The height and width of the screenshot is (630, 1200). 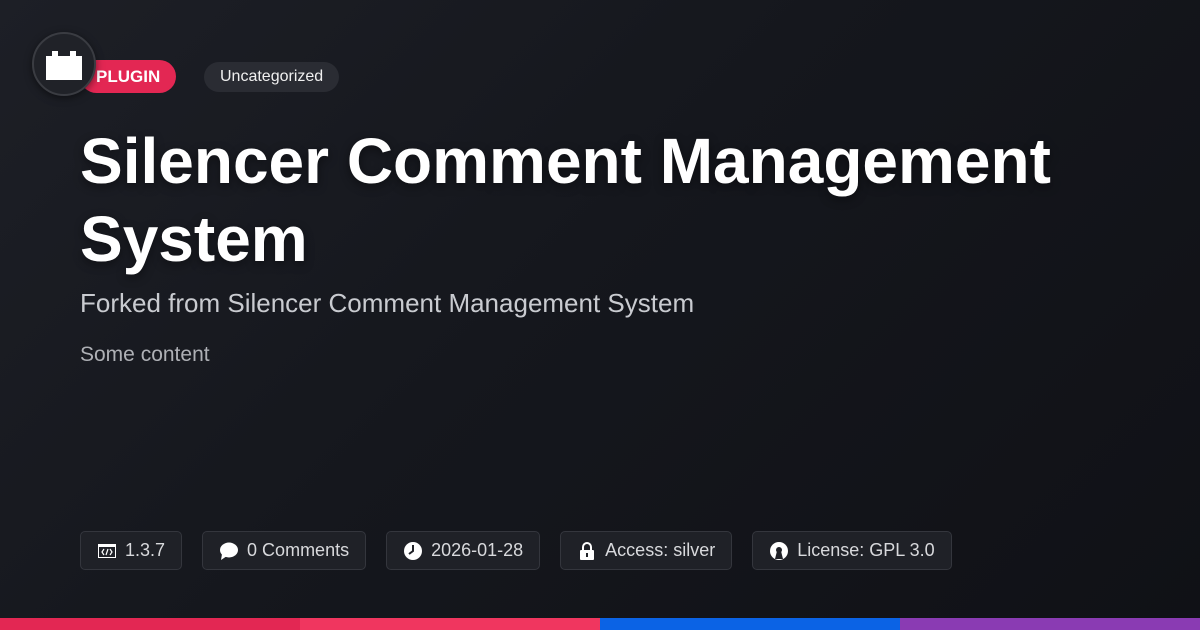 What do you see at coordinates (779, 550) in the screenshot?
I see `open-source-icon` at bounding box center [779, 550].